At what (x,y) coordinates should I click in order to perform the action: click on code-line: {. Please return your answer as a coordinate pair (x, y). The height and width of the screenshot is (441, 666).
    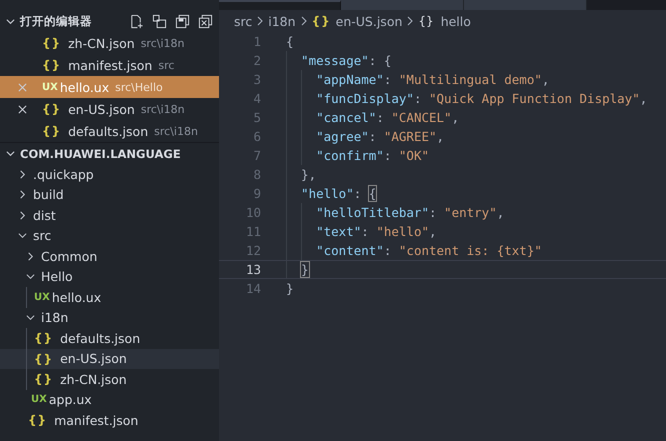
    Looking at the image, I should click on (290, 41).